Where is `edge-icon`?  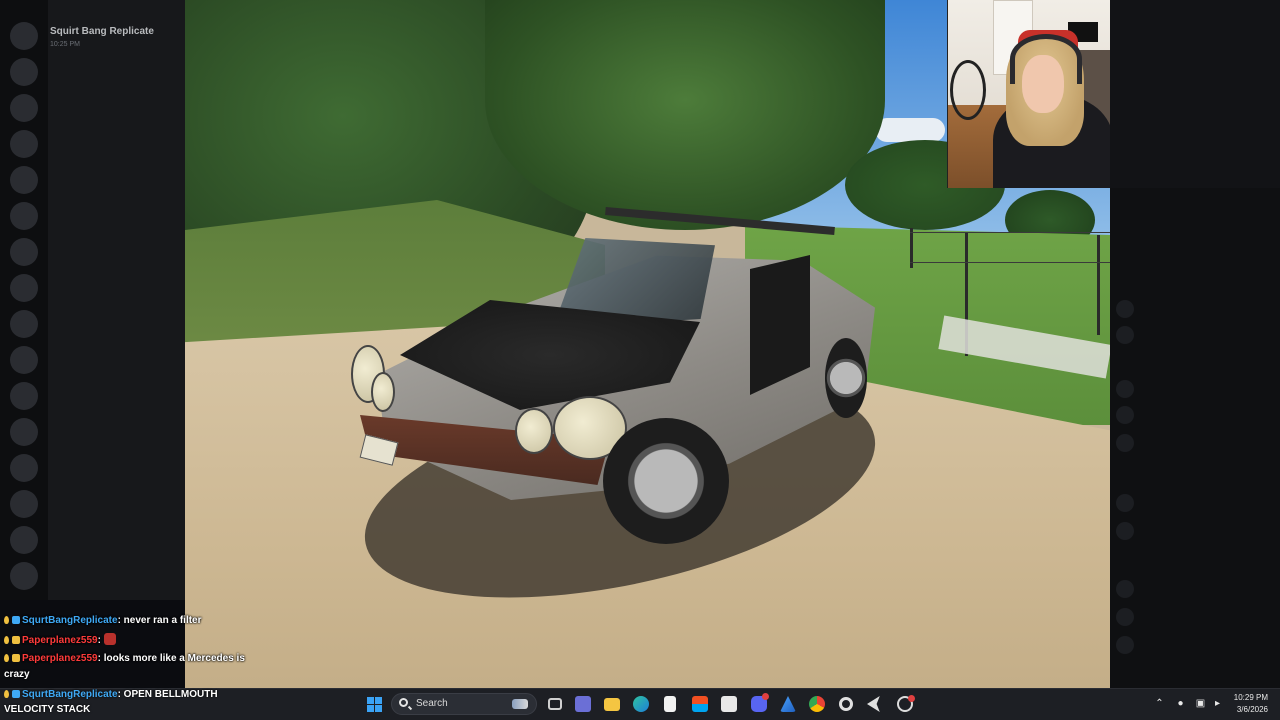 edge-icon is located at coordinates (641, 704).